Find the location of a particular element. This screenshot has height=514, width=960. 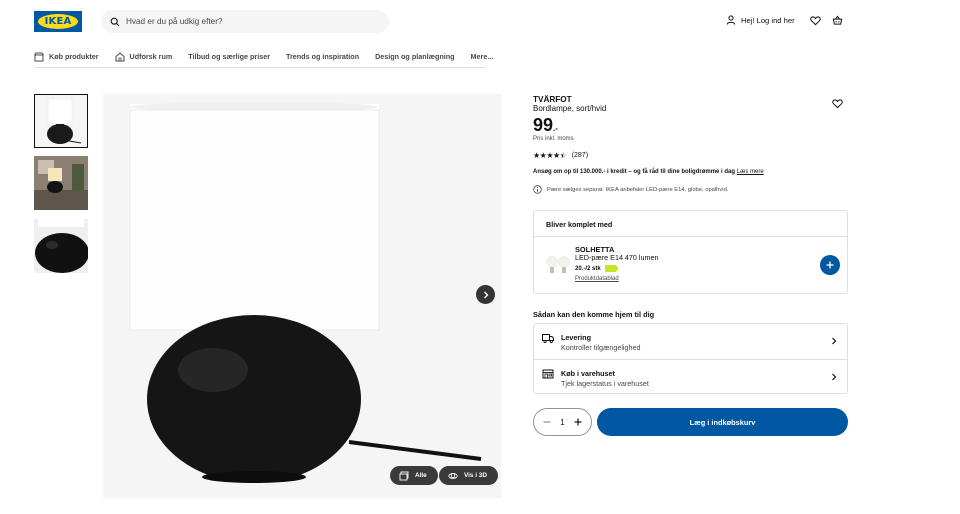

lamp-base-closeup-image is located at coordinates (61, 246).